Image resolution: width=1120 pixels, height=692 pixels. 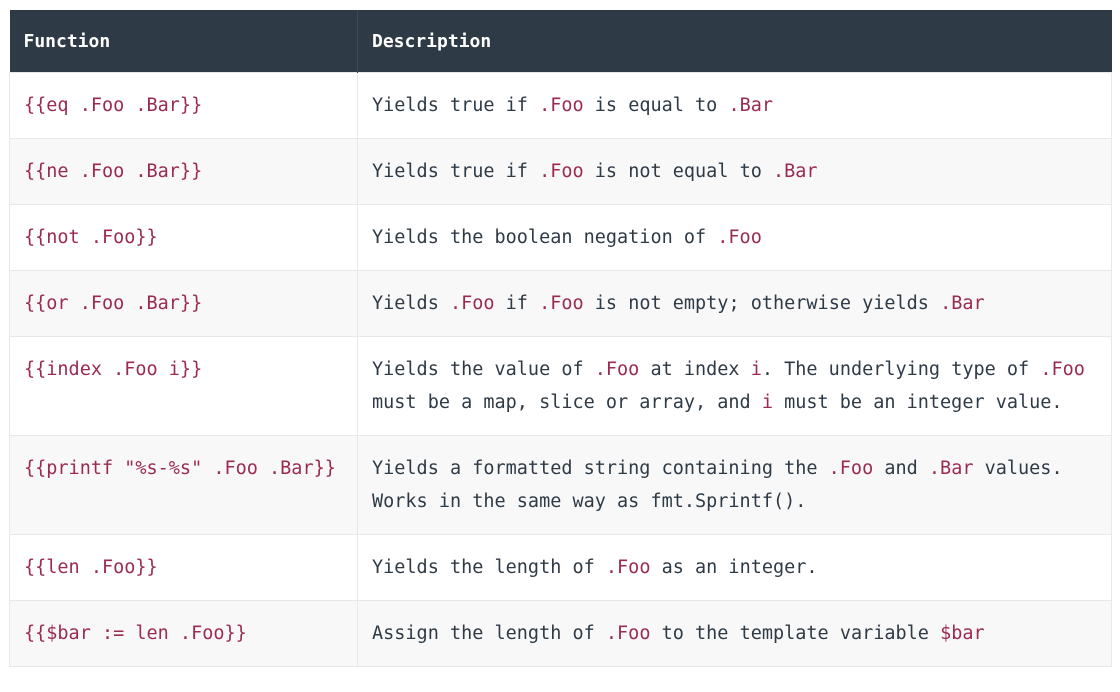 What do you see at coordinates (183, 485) in the screenshot?
I see `function-cell: {{printf "%s-%s" .Foo .Bar}}` at bounding box center [183, 485].